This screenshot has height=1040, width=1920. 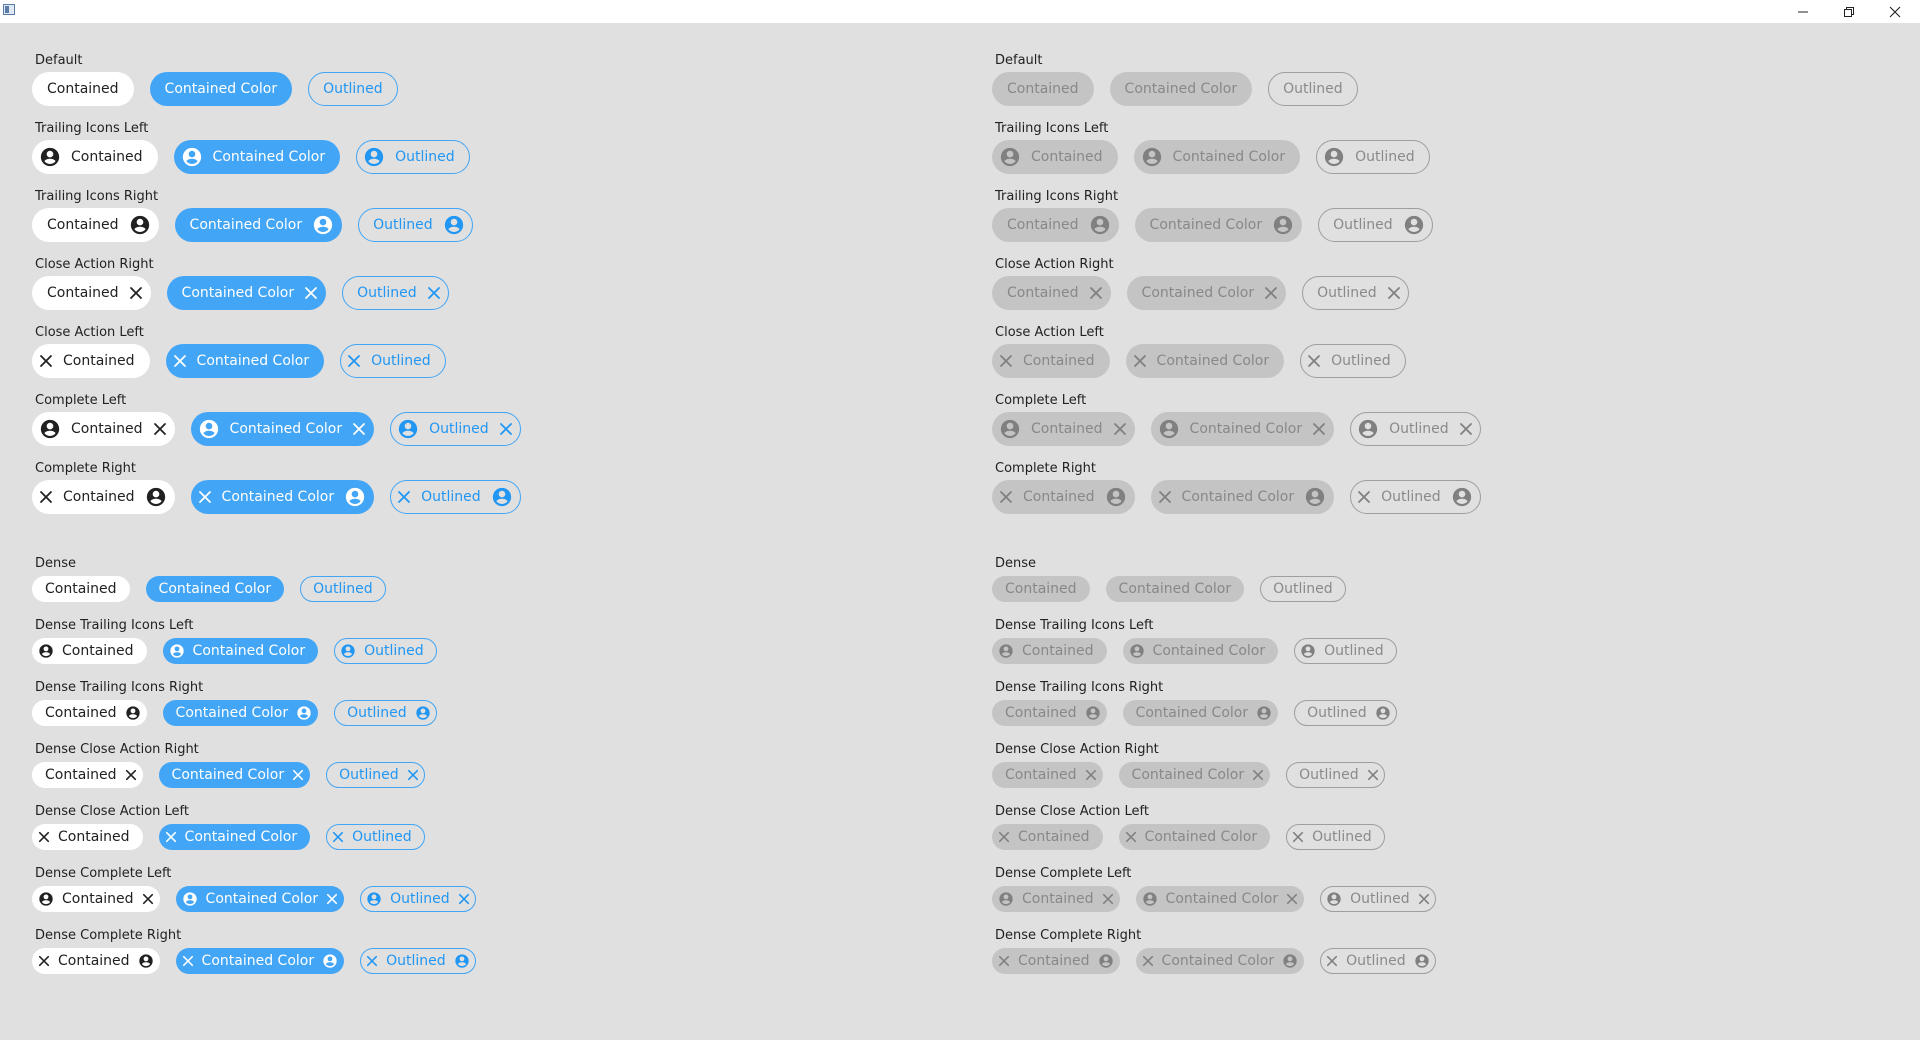 What do you see at coordinates (56, 563) in the screenshot?
I see `group-label: Dense` at bounding box center [56, 563].